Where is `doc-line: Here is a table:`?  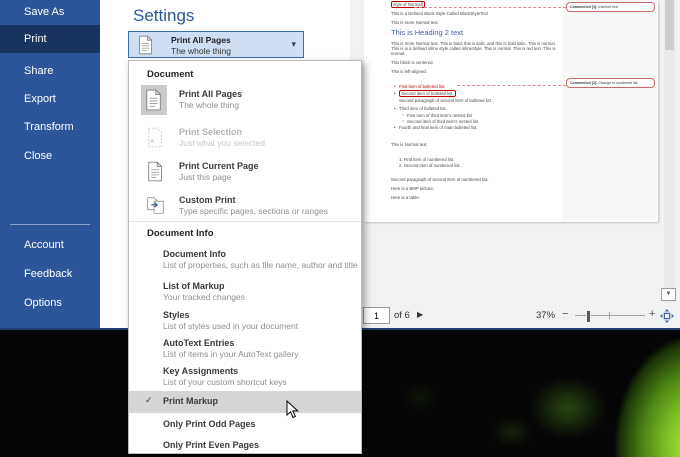
doc-line: Here is a table: is located at coordinates (405, 197).